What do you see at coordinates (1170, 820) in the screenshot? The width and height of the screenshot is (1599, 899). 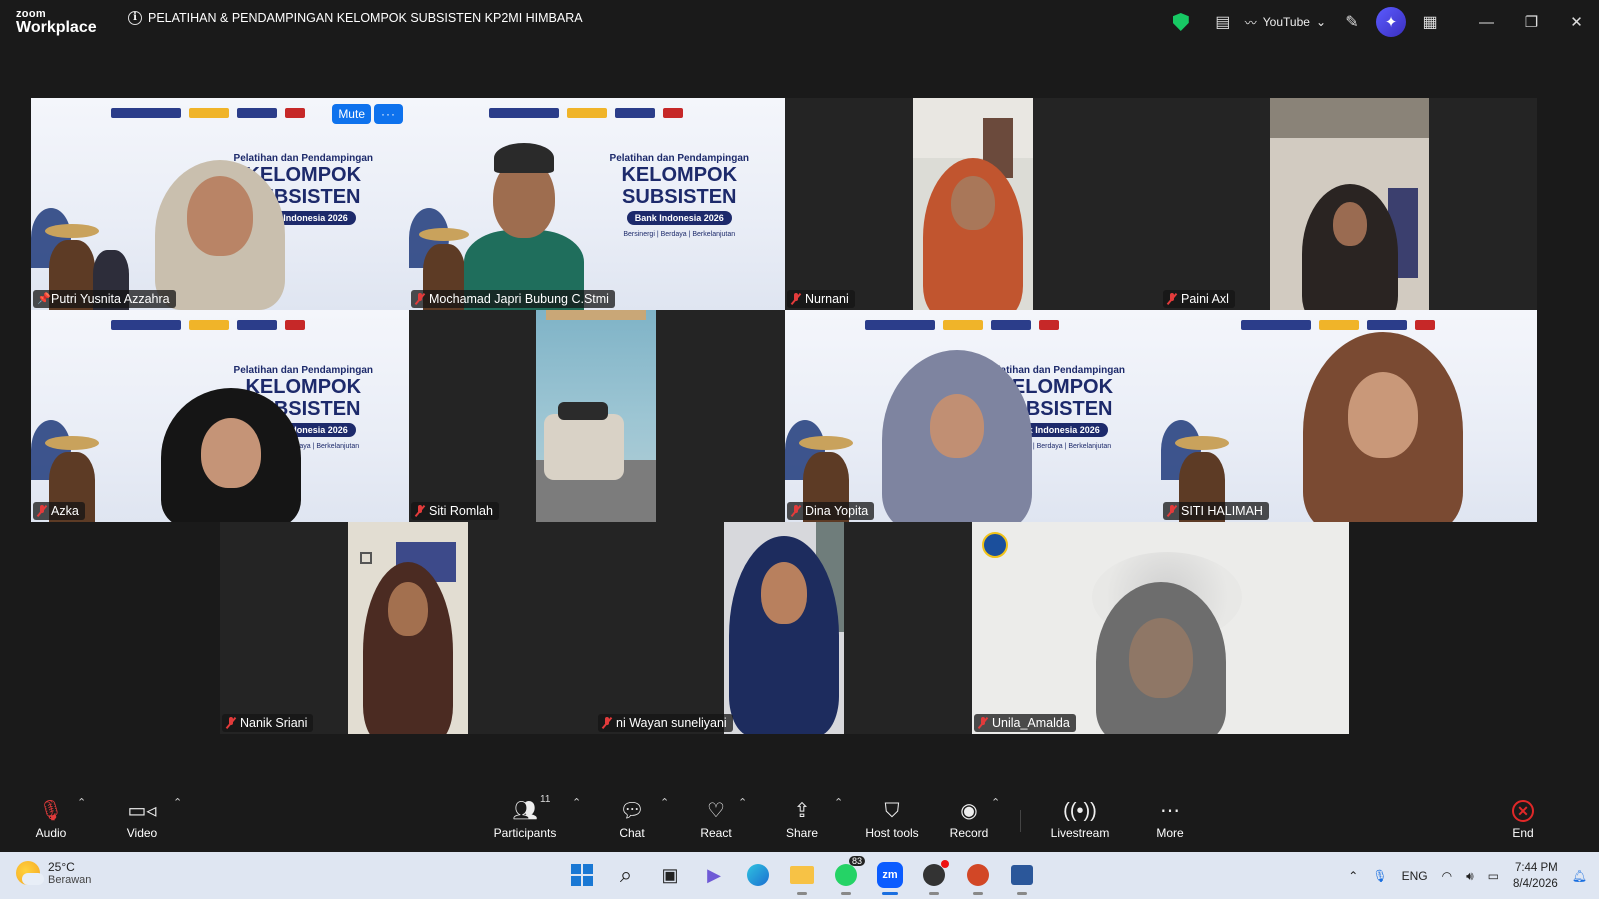 I see `more-button: ⋯ More` at bounding box center [1170, 820].